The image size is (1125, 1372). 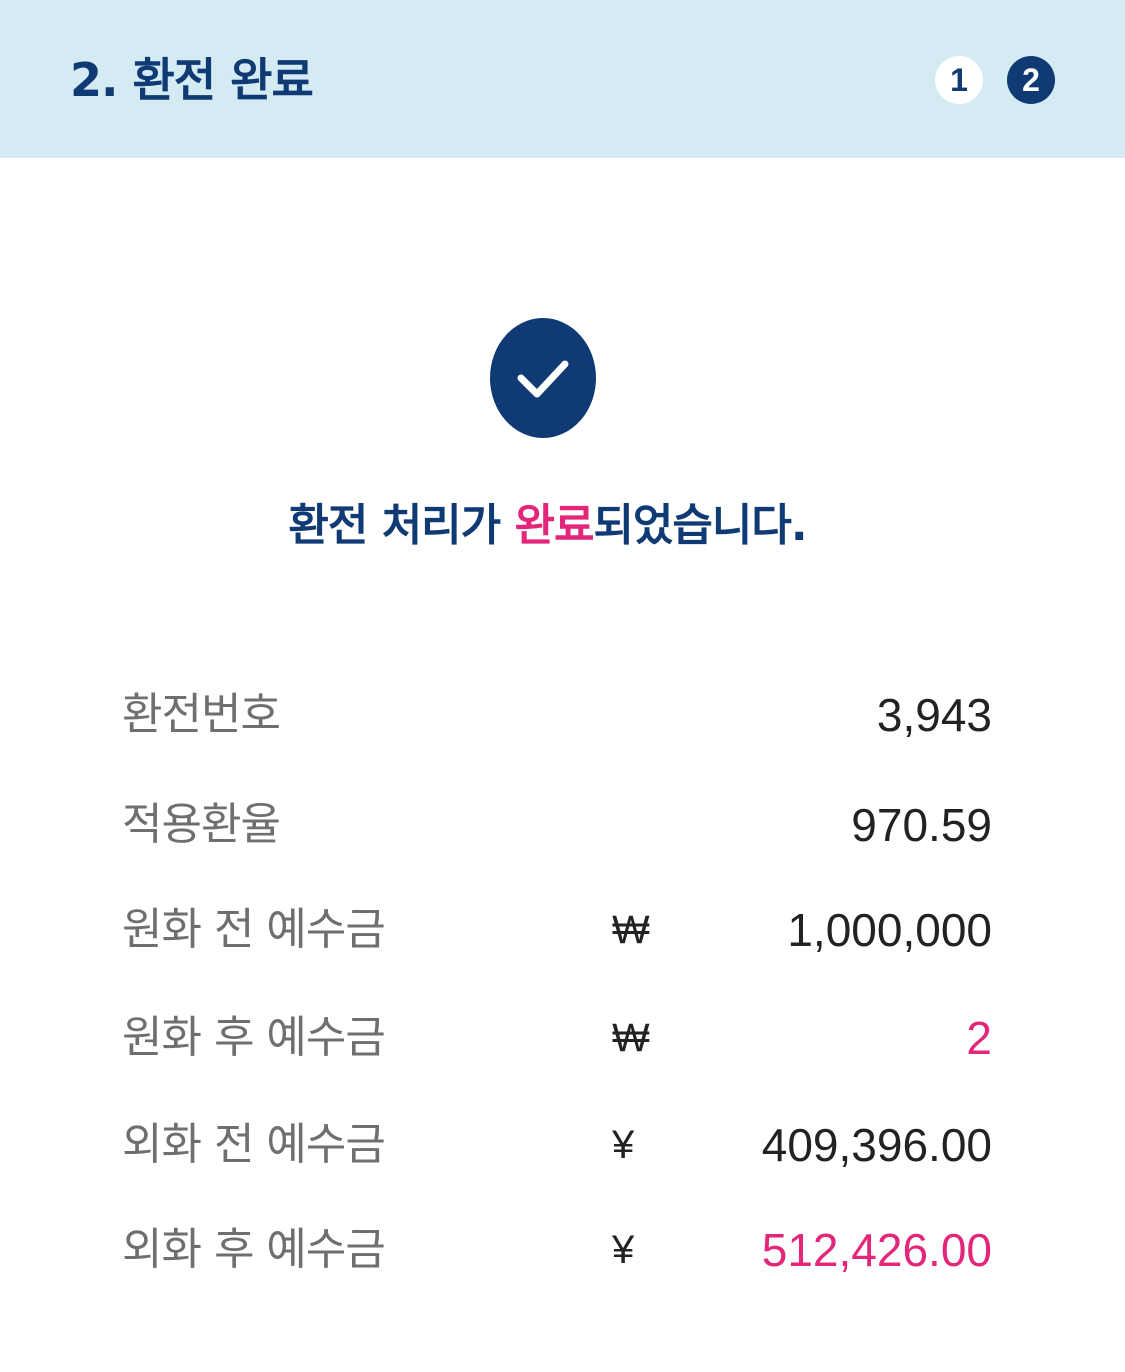 I want to click on detail-value: 970.59, so click(x=921, y=825).